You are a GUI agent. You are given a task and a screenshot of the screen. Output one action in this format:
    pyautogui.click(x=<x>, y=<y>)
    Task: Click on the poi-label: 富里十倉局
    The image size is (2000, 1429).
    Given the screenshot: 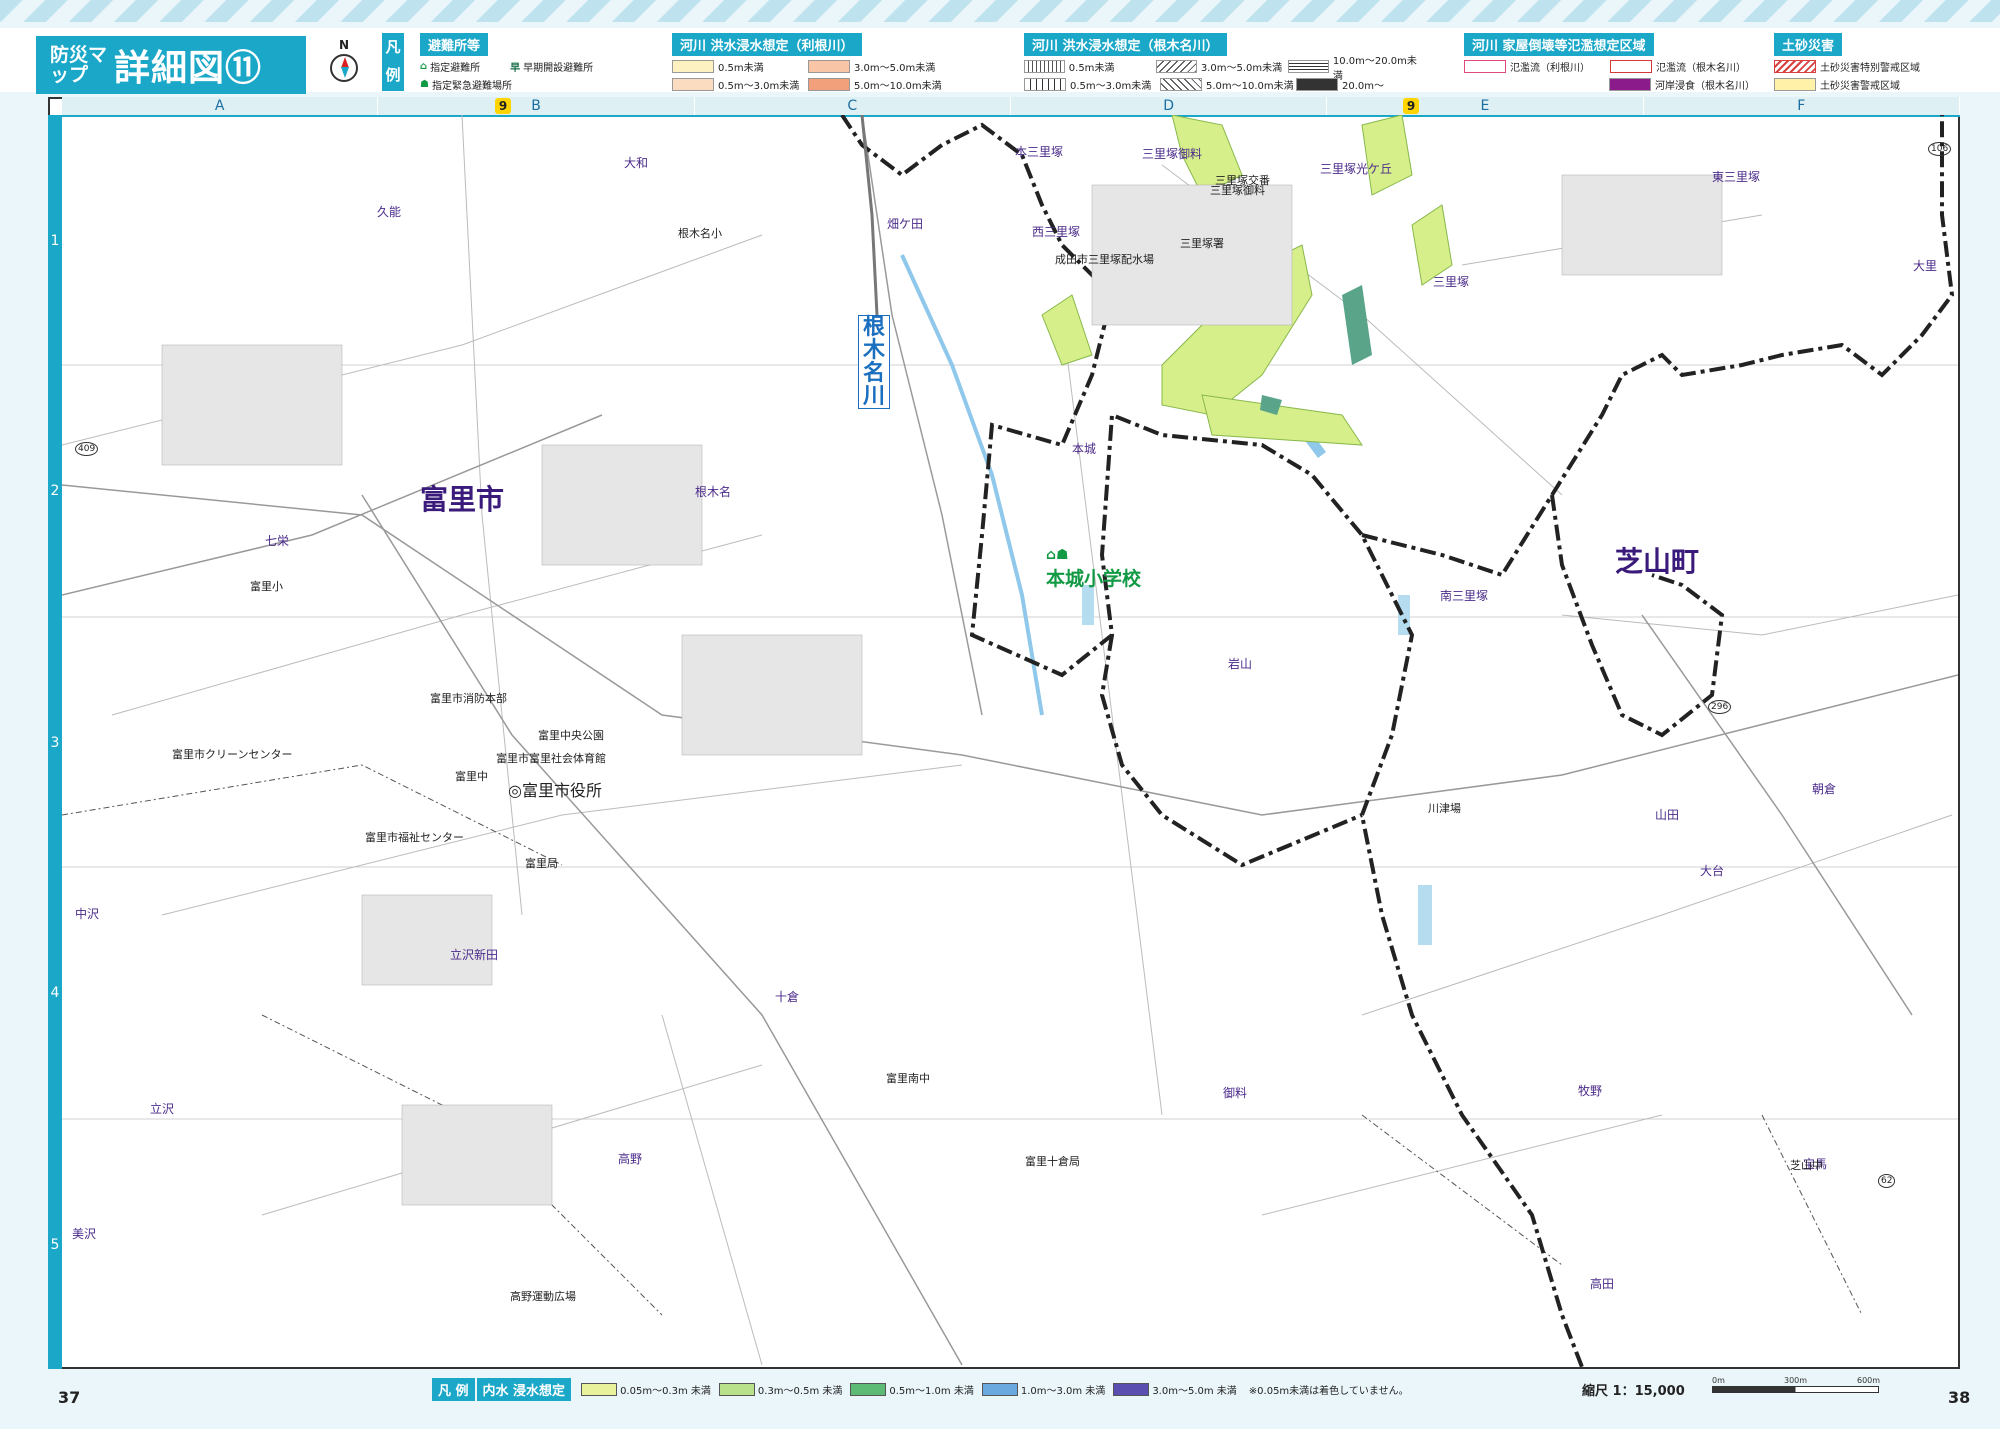 What is the action you would take?
    pyautogui.click(x=1052, y=1161)
    